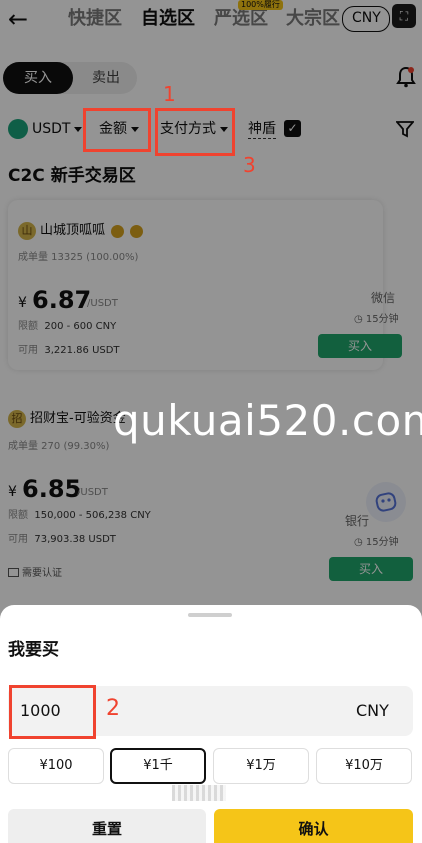 The image size is (422, 843). I want to click on reset-button: 重置, so click(107, 826).